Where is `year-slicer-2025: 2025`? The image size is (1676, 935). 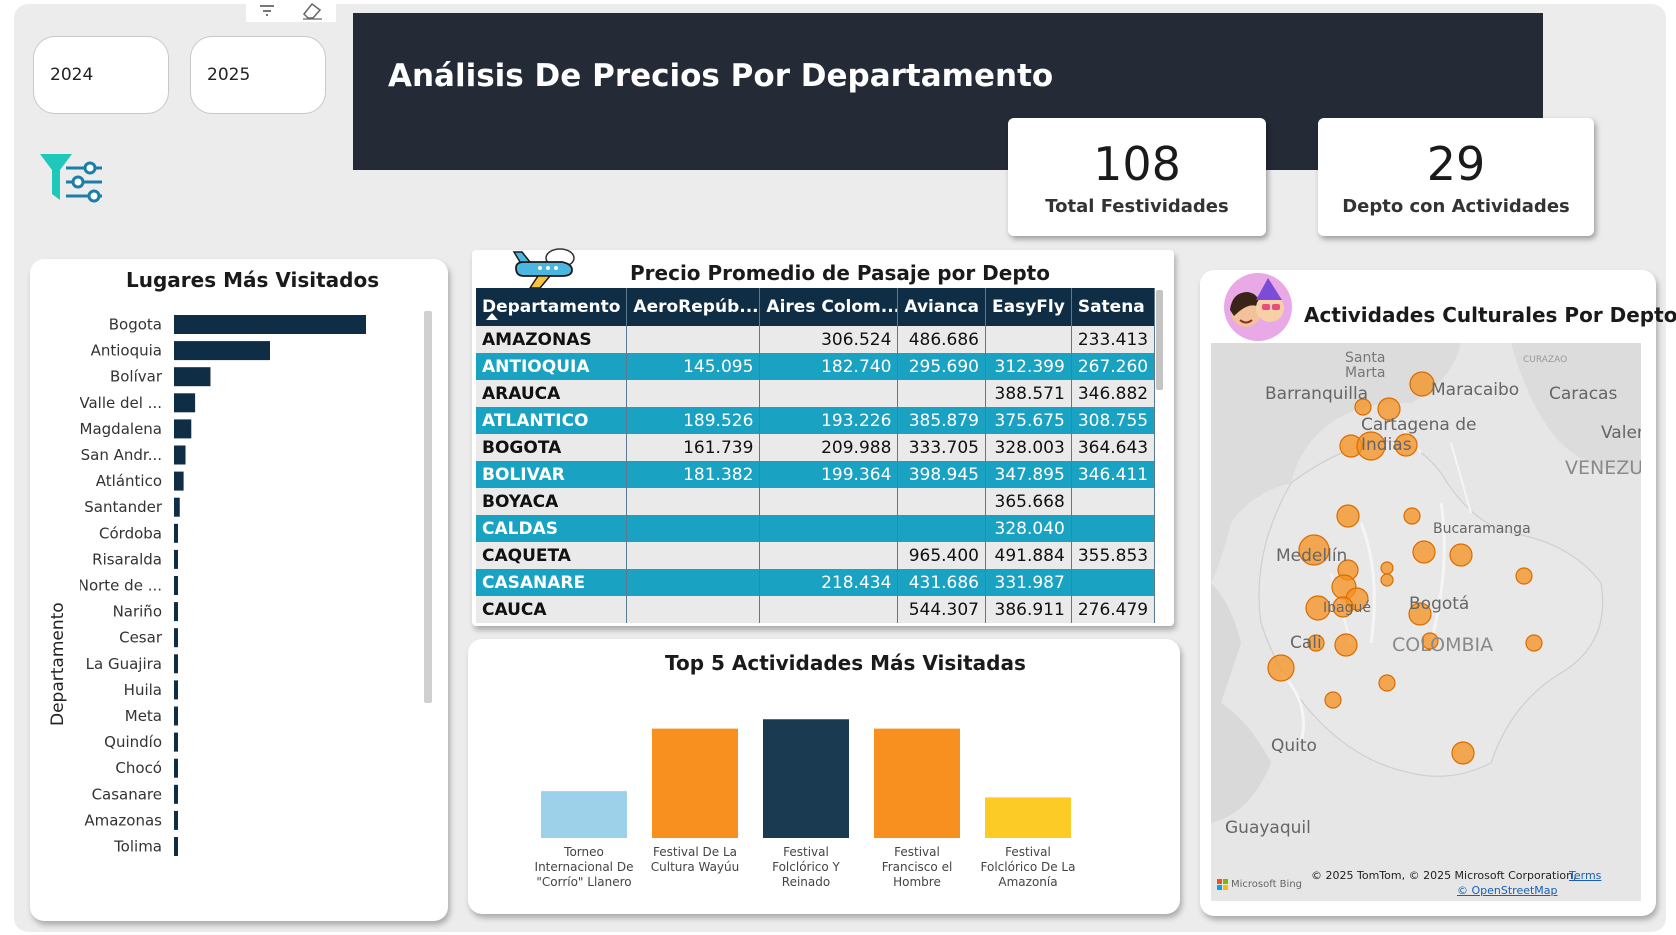 year-slicer-2025: 2025 is located at coordinates (258, 75).